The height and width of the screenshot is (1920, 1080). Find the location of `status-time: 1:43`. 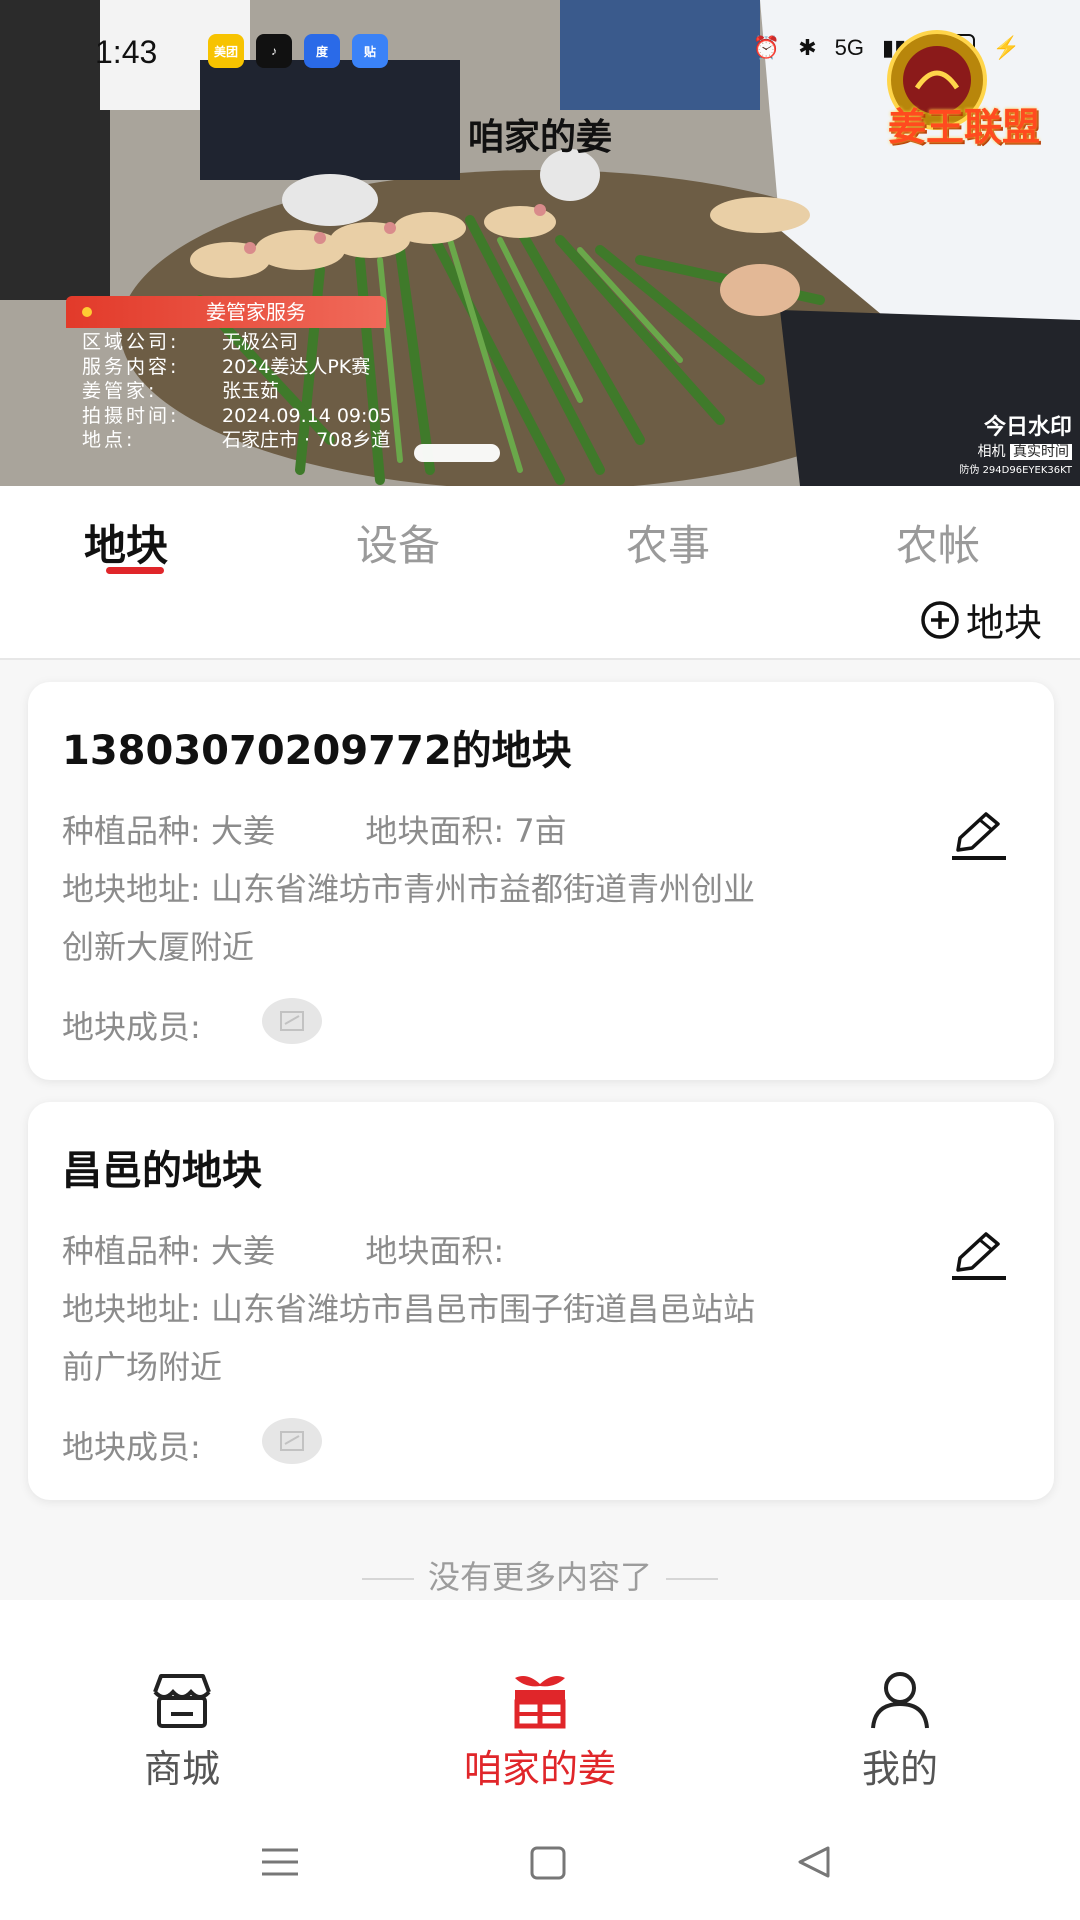

status-time: 1:43 is located at coordinates (126, 52).